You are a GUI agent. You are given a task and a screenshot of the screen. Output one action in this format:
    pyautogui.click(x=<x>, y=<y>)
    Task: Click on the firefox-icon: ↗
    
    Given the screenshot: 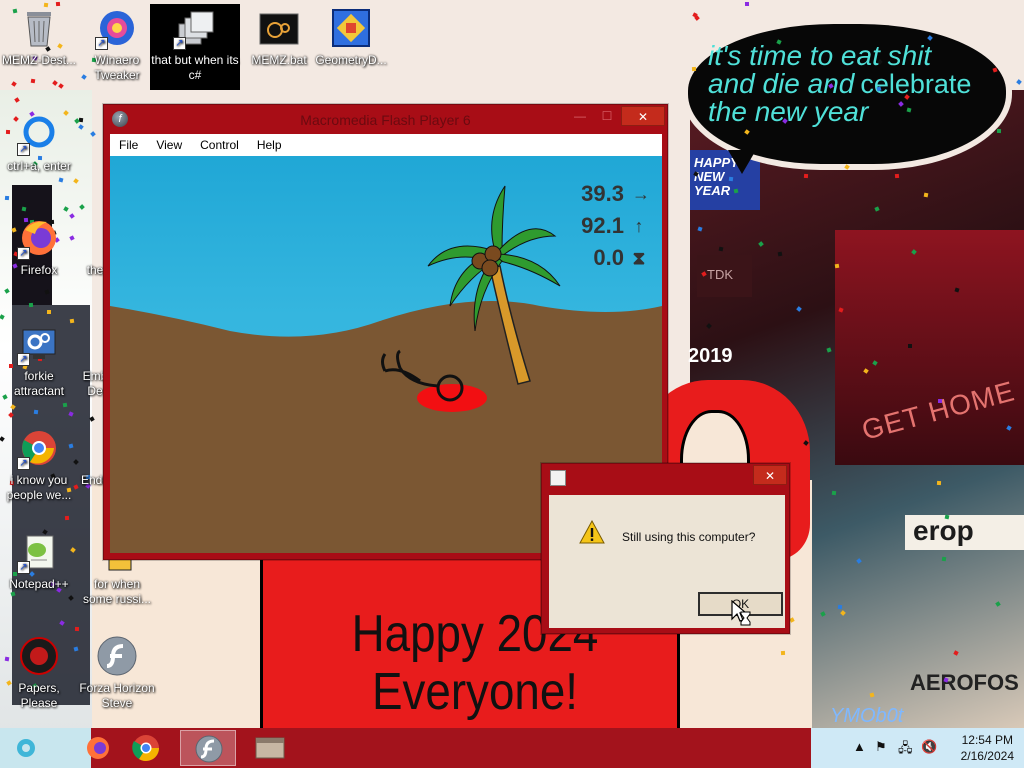 What is the action you would take?
    pyautogui.click(x=39, y=238)
    